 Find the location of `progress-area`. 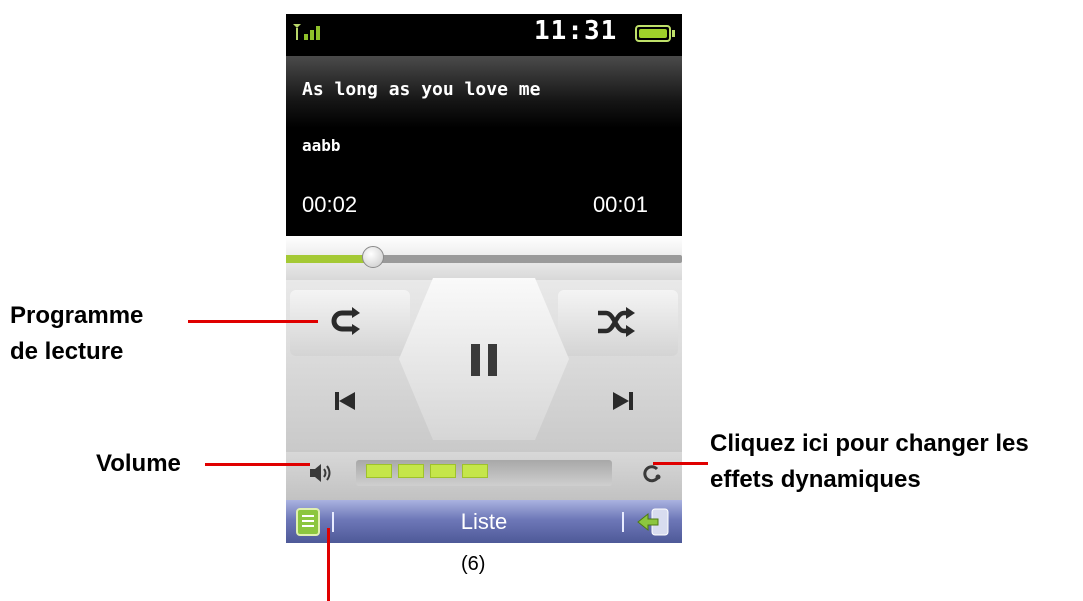

progress-area is located at coordinates (484, 258).